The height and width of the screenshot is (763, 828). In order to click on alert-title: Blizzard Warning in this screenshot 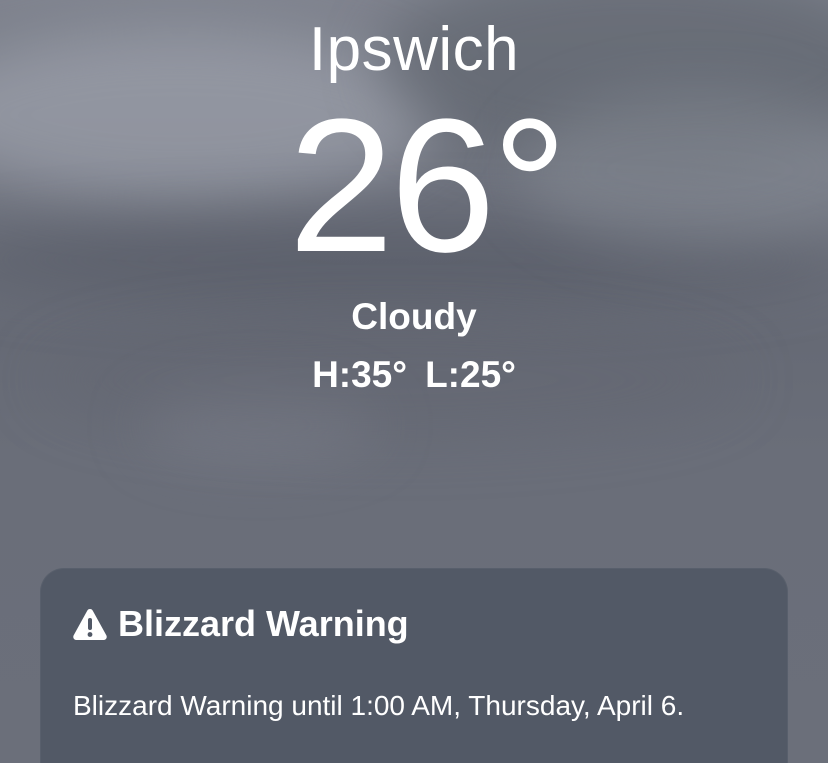, I will do `click(263, 623)`.